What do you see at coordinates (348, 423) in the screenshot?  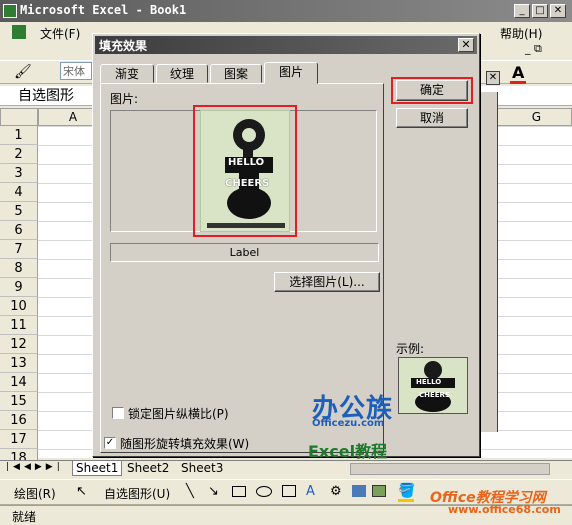 I see `brand-url-watermark: Officezu.com` at bounding box center [348, 423].